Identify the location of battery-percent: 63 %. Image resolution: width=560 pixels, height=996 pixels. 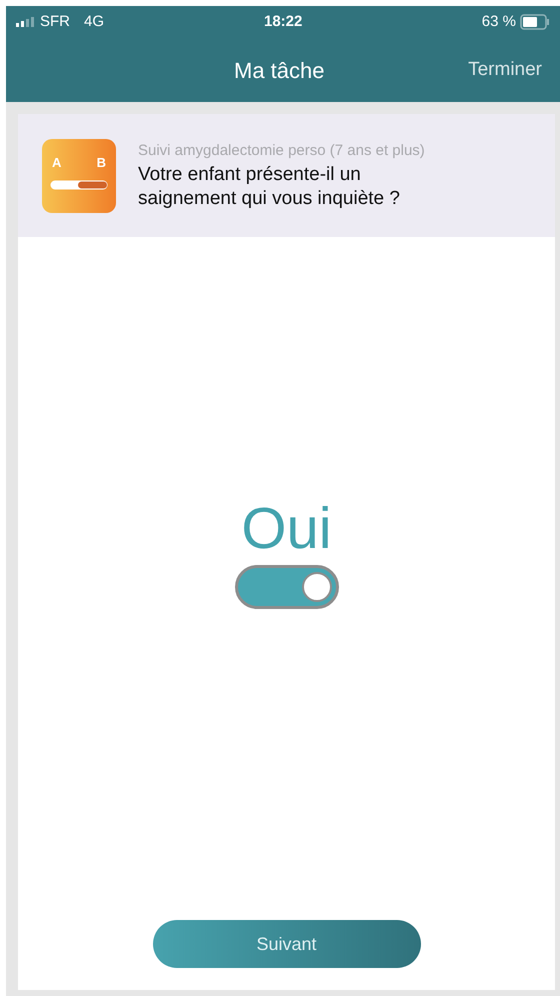
(499, 22).